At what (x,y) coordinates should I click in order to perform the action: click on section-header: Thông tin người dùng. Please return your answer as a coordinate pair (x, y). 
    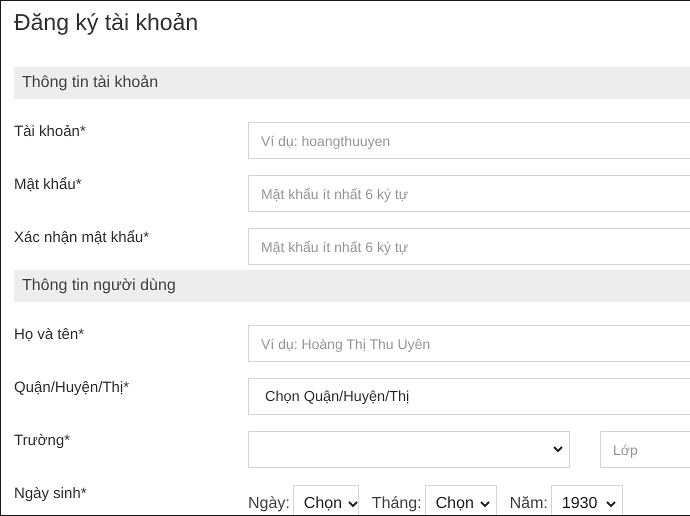
    Looking at the image, I should click on (352, 286).